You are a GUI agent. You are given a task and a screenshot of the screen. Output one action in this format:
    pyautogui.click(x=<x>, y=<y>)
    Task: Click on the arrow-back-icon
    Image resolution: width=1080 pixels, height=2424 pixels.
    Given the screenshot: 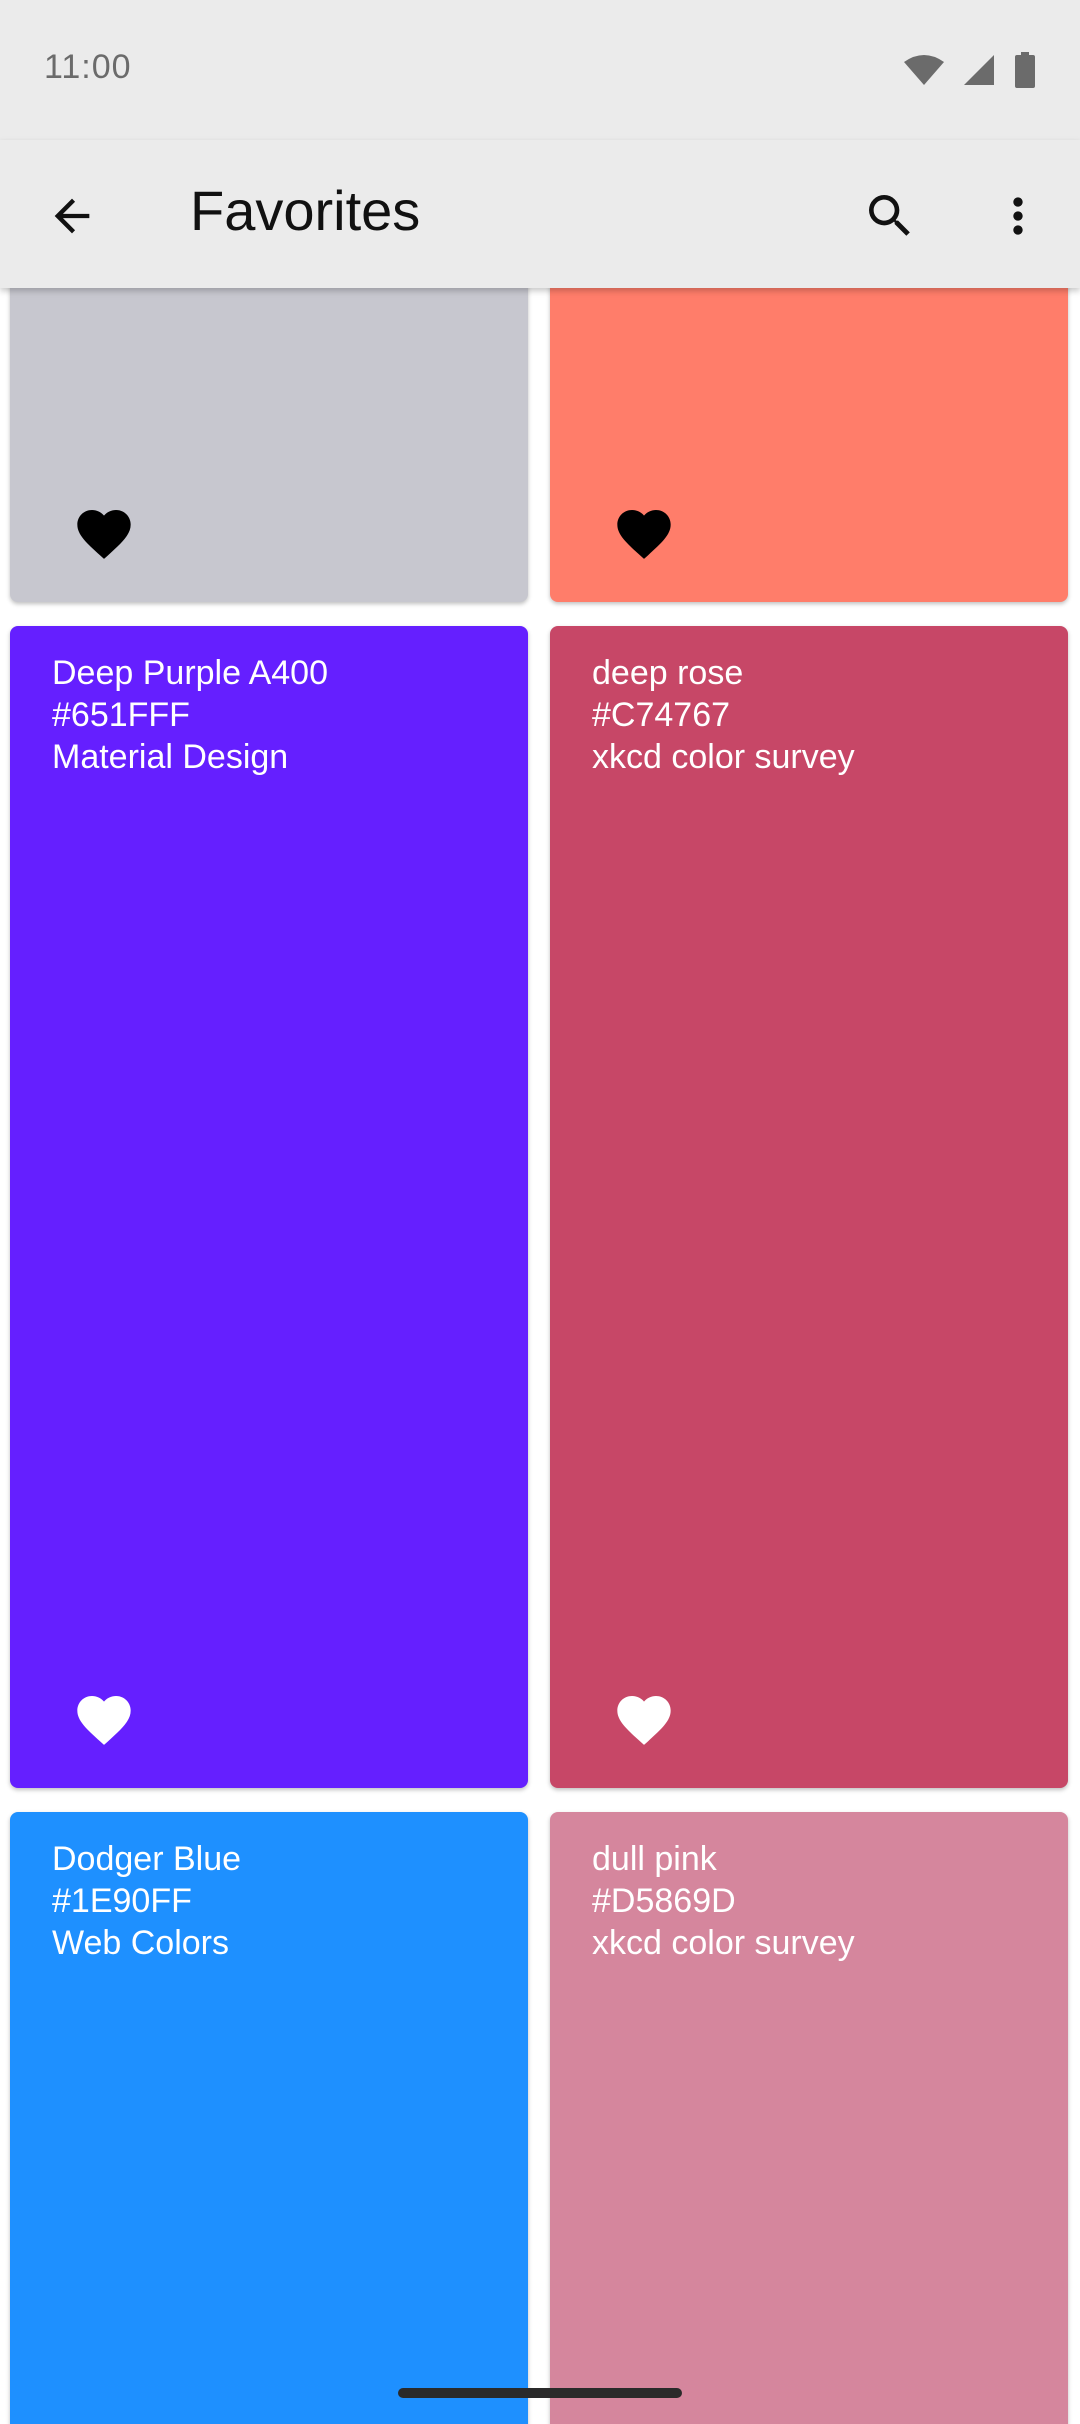 What is the action you would take?
    pyautogui.click(x=72, y=216)
    